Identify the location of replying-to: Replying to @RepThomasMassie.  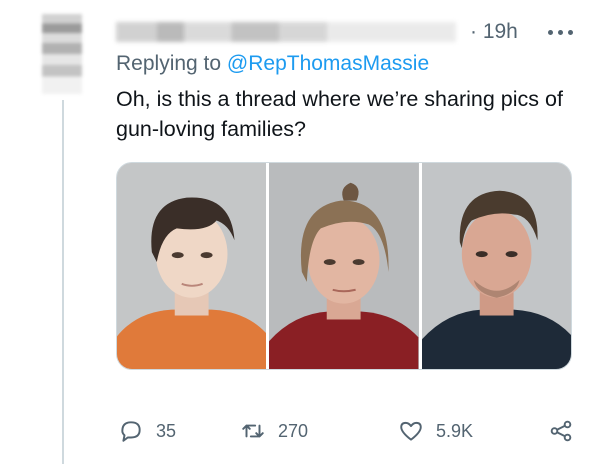
(272, 64).